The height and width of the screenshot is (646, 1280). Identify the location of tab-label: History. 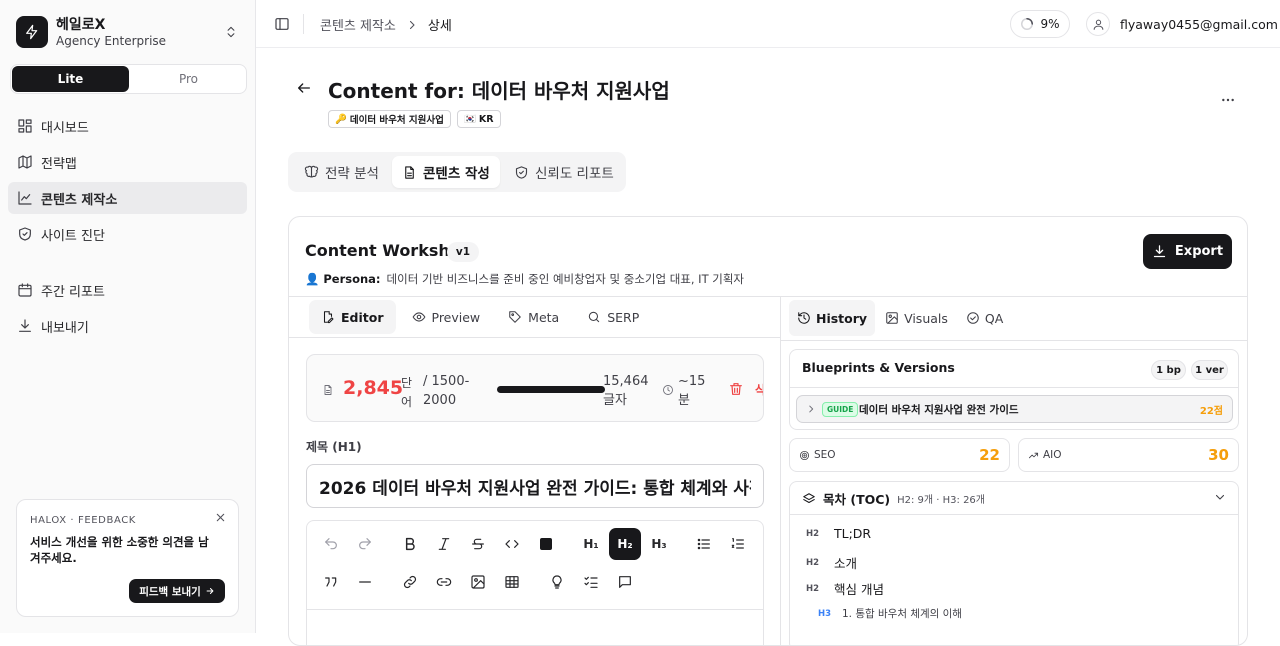
(842, 318).